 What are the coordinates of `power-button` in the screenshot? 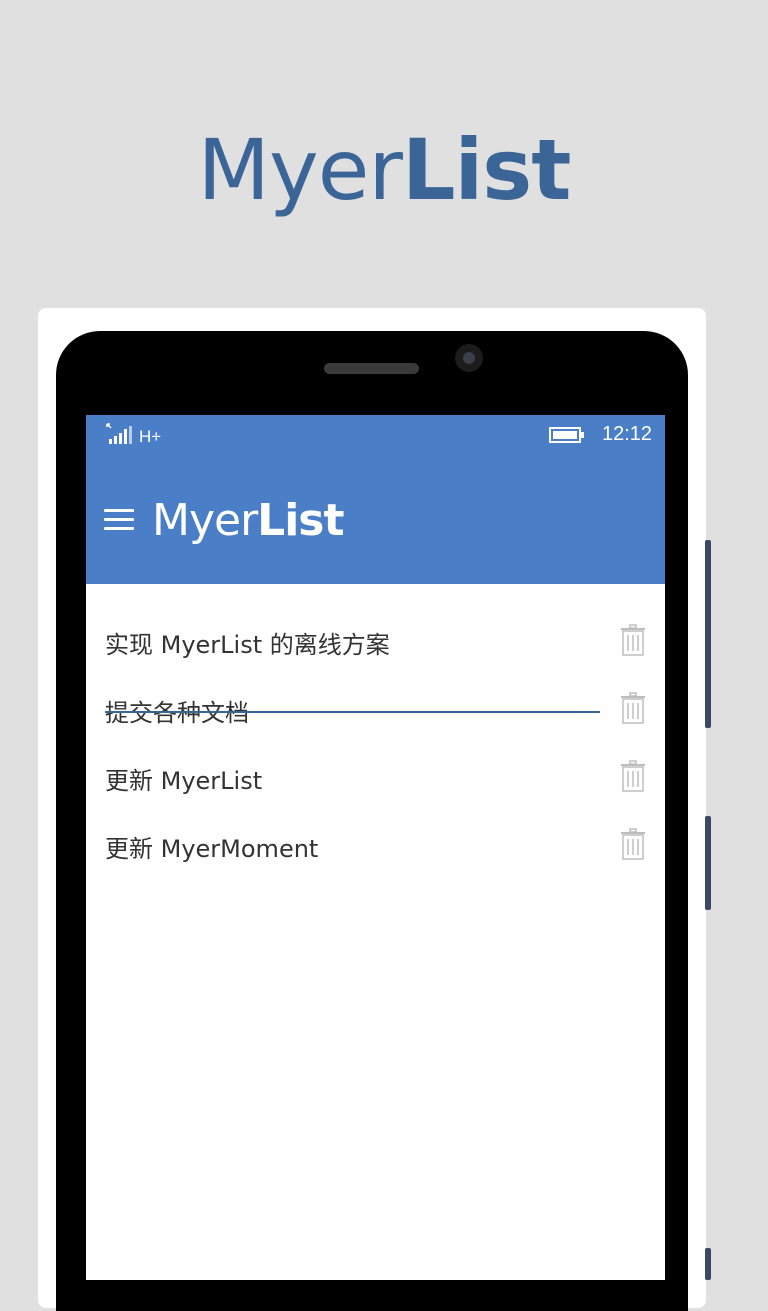 It's located at (708, 863).